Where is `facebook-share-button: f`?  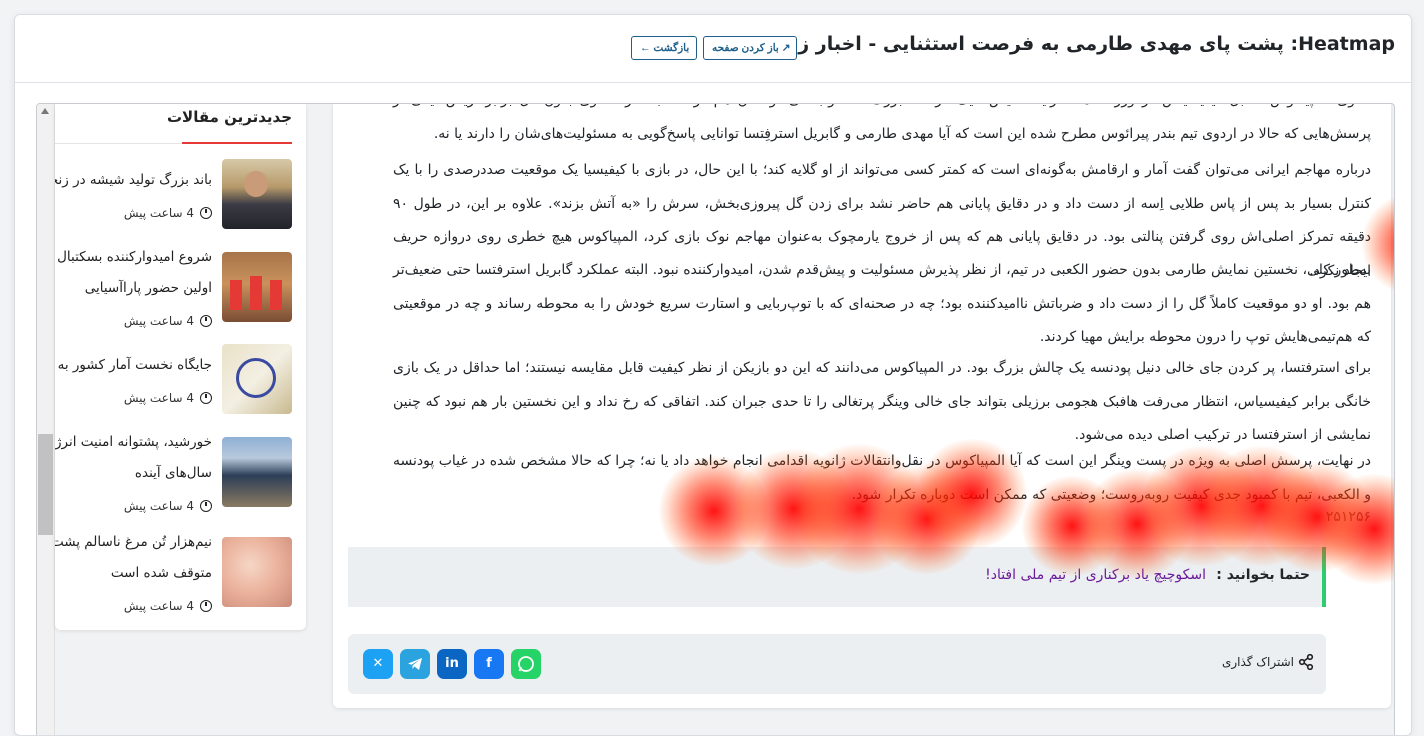 facebook-share-button: f is located at coordinates (489, 664).